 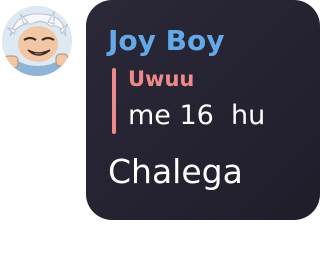 I want to click on reply-accent-bar, so click(x=114, y=101).